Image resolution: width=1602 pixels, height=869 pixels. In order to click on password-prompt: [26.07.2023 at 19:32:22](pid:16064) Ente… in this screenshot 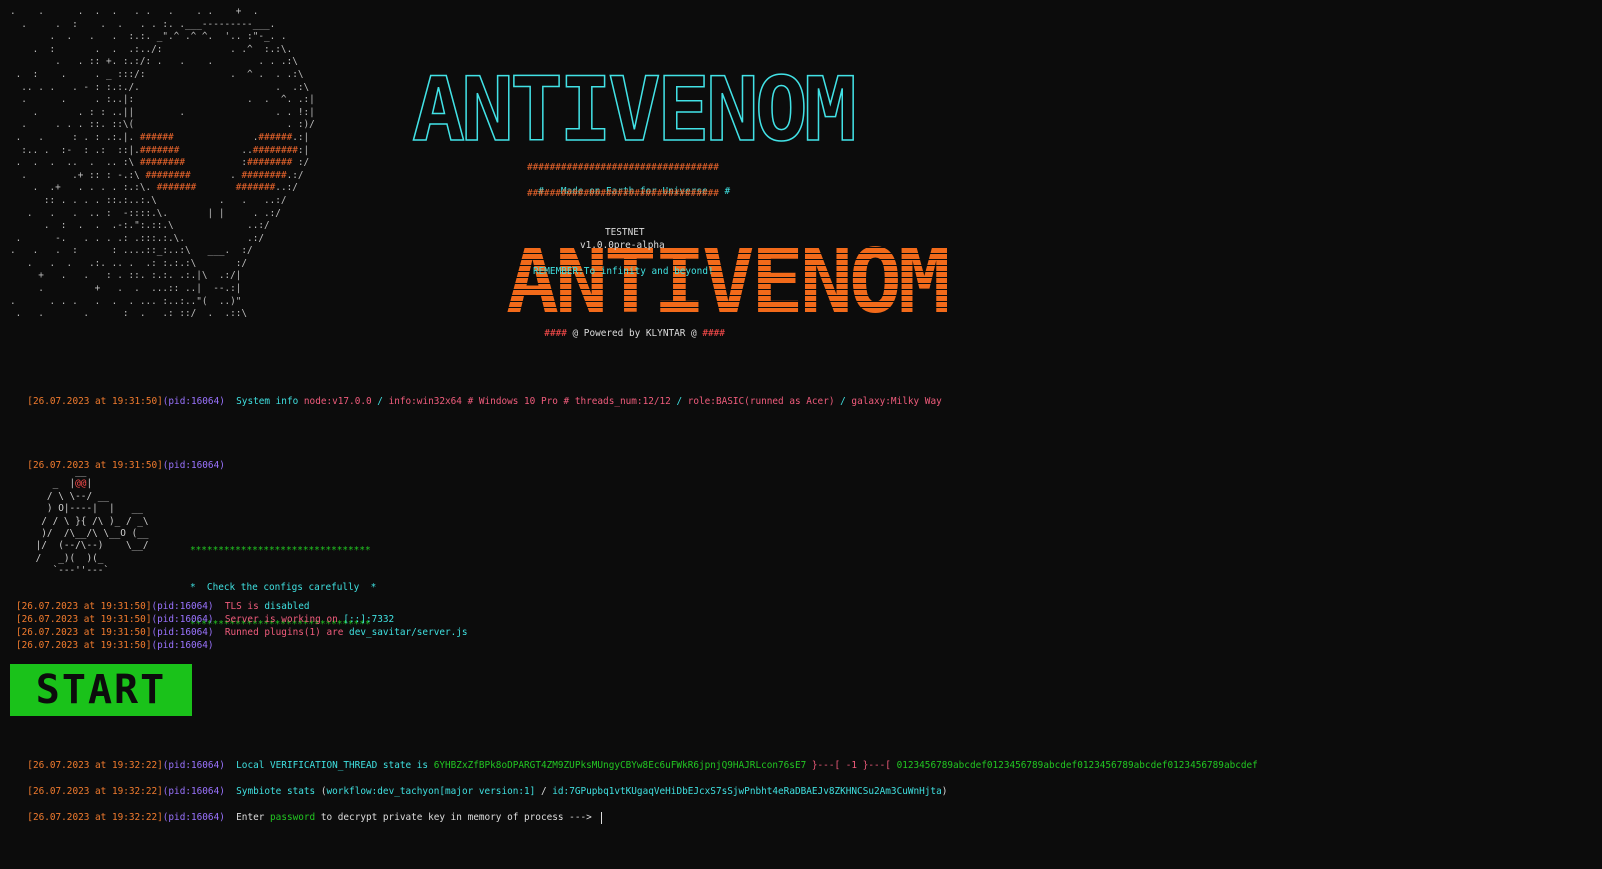, I will do `click(309, 811)`.